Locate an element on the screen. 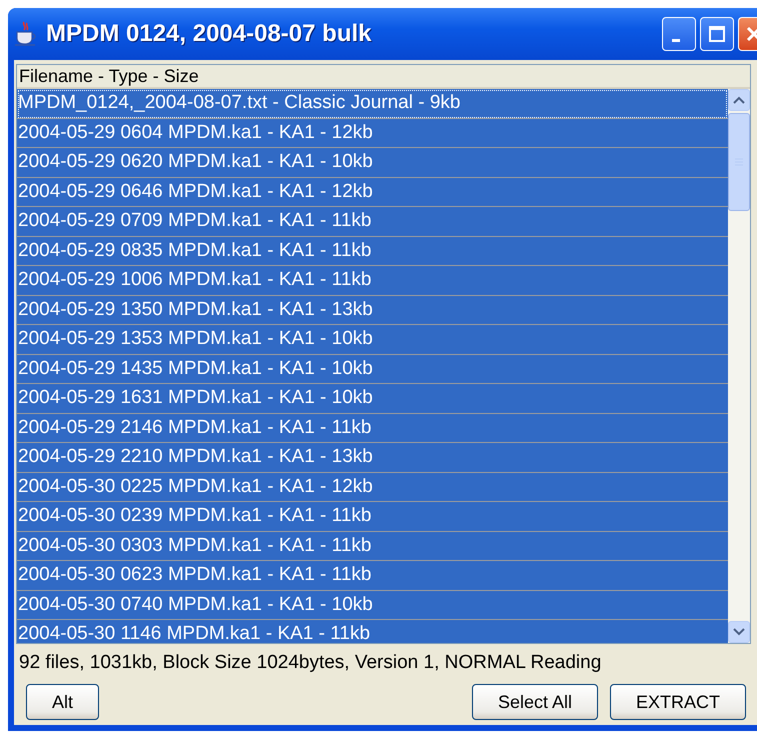 This screenshot has width=757, height=738. file-row: 2004-05-30 0239 MPDM.ka1 - KA1 - 11kb is located at coordinates (372, 517).